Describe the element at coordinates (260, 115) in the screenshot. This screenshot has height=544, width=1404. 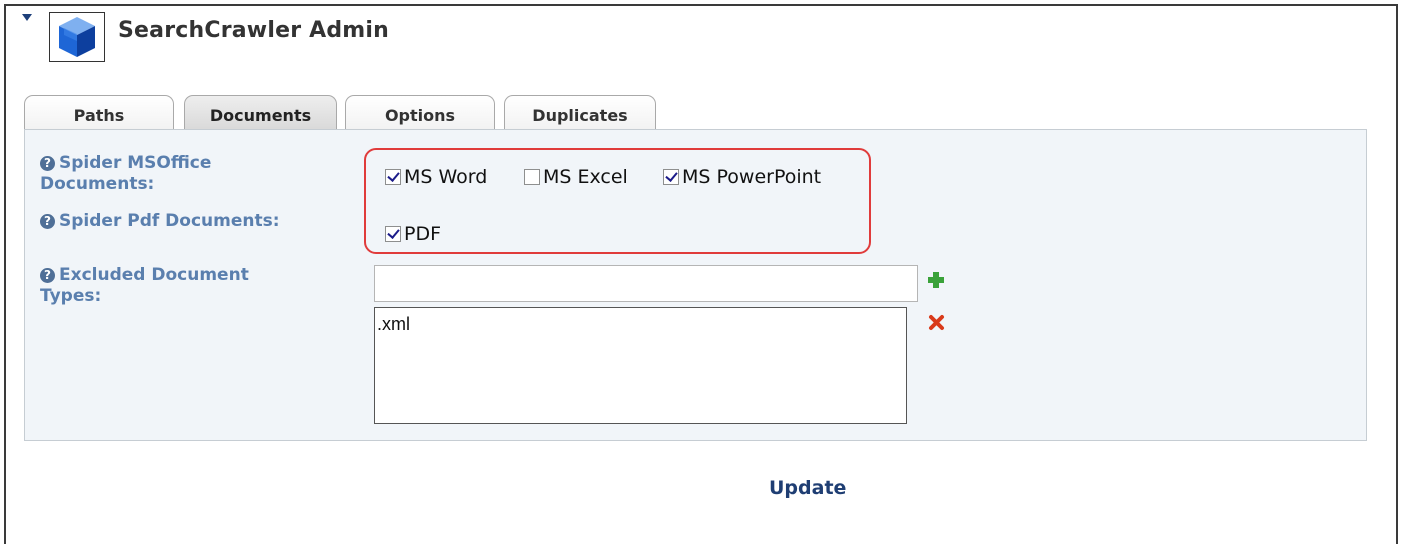
I see `tab-label: Documents` at that location.